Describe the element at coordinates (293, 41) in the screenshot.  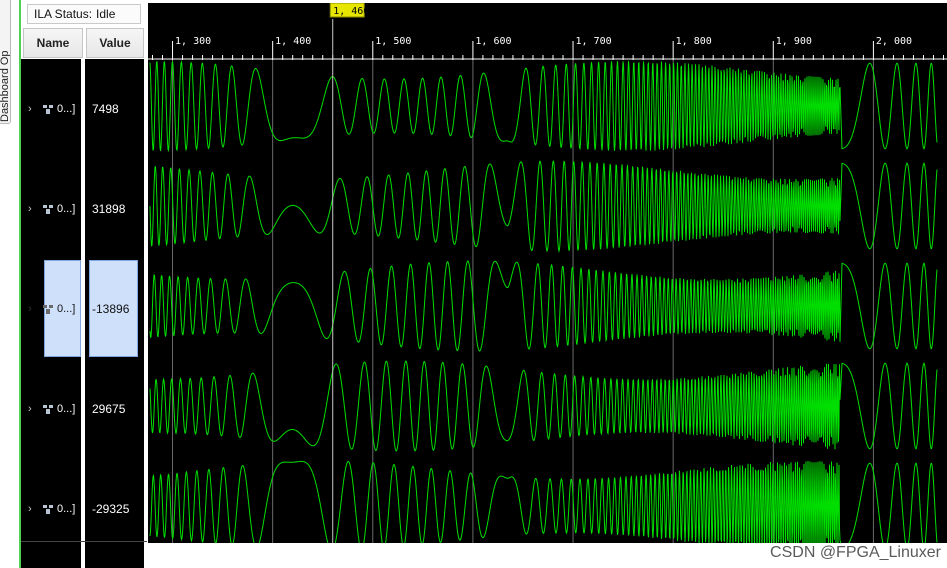
I see `timeline-tick-label: 1, 400` at that location.